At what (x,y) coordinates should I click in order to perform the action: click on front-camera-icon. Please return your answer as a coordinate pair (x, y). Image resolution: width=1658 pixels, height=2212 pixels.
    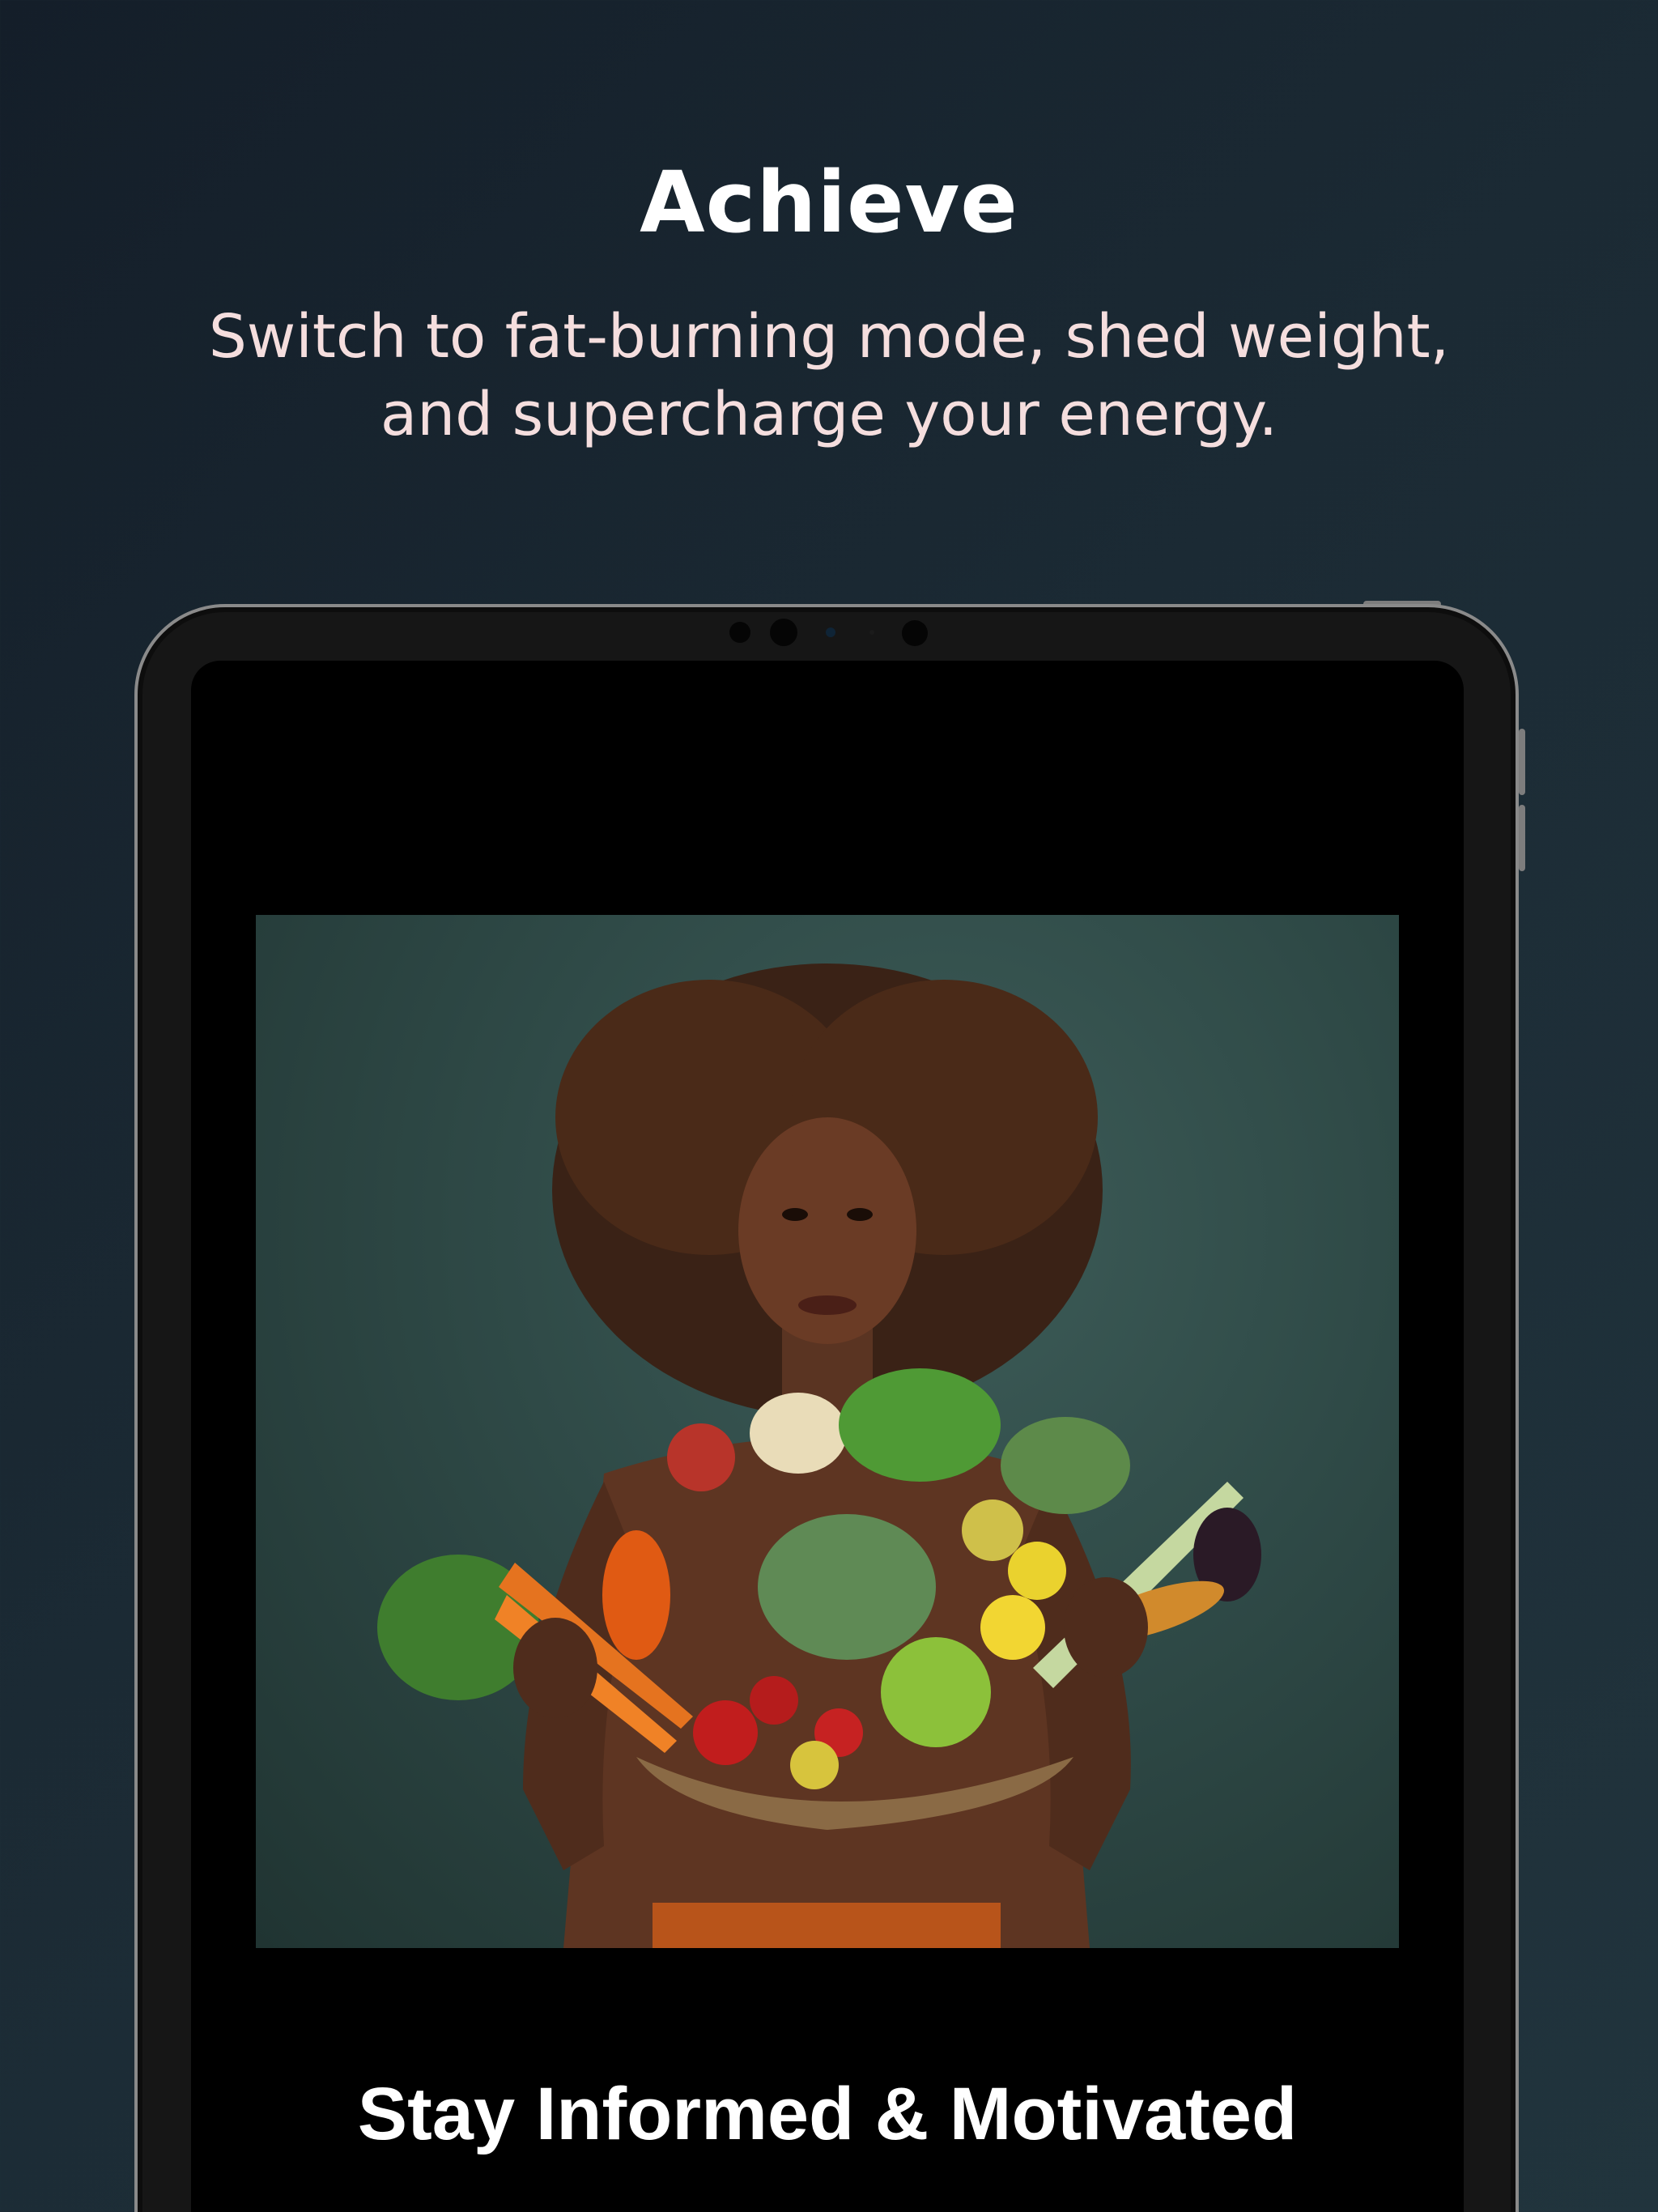
    Looking at the image, I should click on (830, 632).